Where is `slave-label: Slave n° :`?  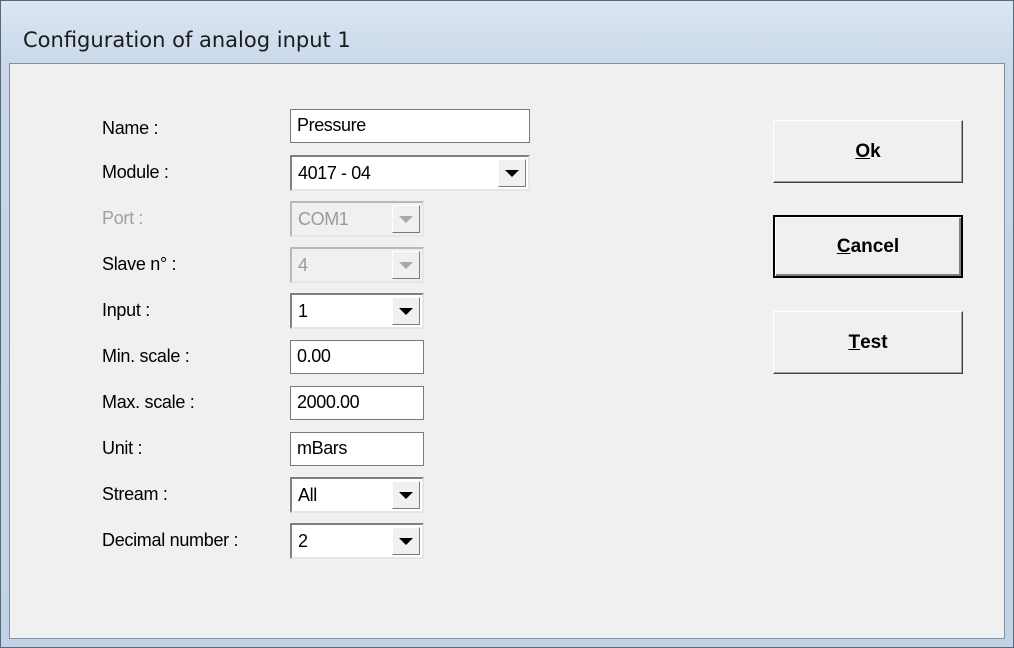 slave-label: Slave n° : is located at coordinates (139, 264).